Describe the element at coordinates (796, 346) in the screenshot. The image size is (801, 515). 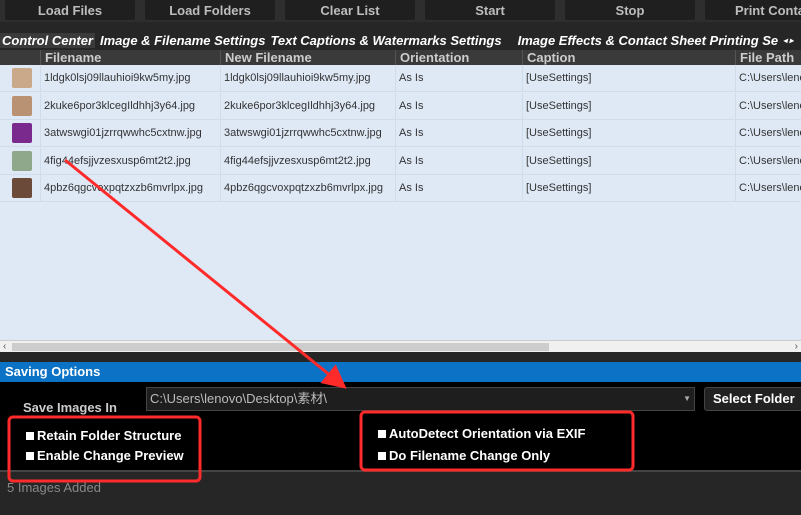
I see `scroll-right-icon: ›` at that location.